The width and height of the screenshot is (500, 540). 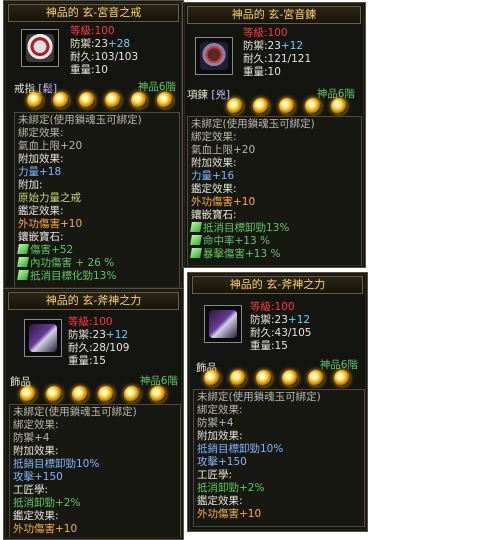 What do you see at coordinates (96, 276) in the screenshot?
I see `gem-line: 抵消目標化勁13%` at bounding box center [96, 276].